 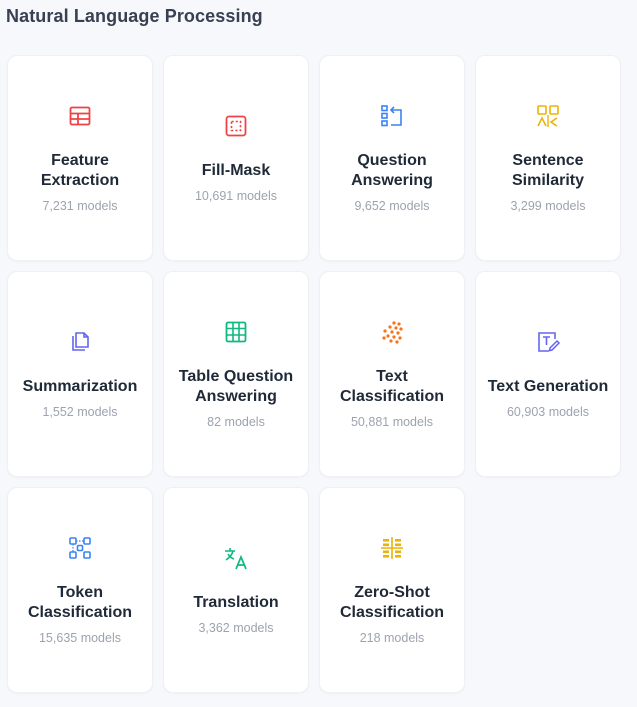 What do you see at coordinates (79, 638) in the screenshot?
I see `model-count: 15,635 models` at bounding box center [79, 638].